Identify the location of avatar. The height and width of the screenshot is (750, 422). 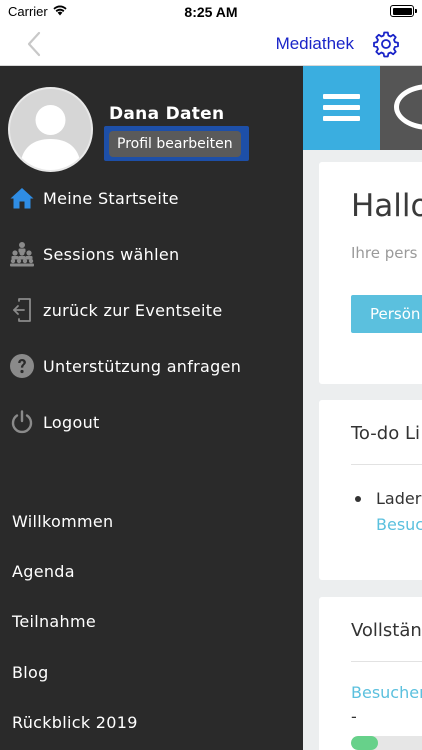
(50, 129).